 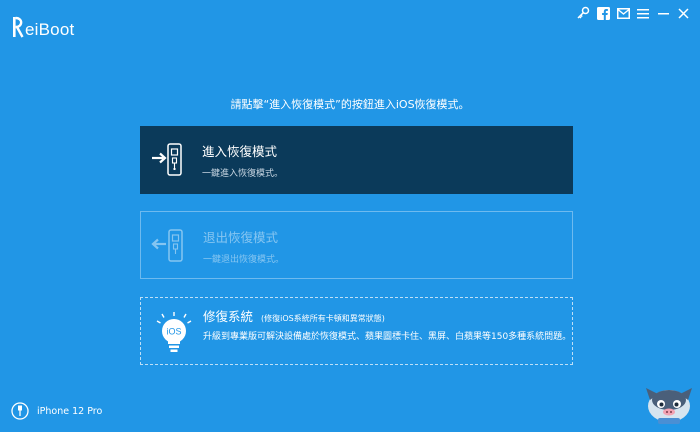 What do you see at coordinates (643, 13) in the screenshot?
I see `menu-icon` at bounding box center [643, 13].